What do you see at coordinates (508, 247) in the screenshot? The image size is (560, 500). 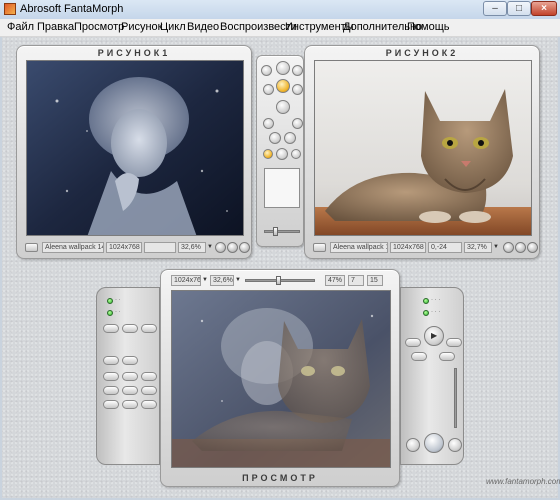 I see `image2-zoom-in-icon` at bounding box center [508, 247].